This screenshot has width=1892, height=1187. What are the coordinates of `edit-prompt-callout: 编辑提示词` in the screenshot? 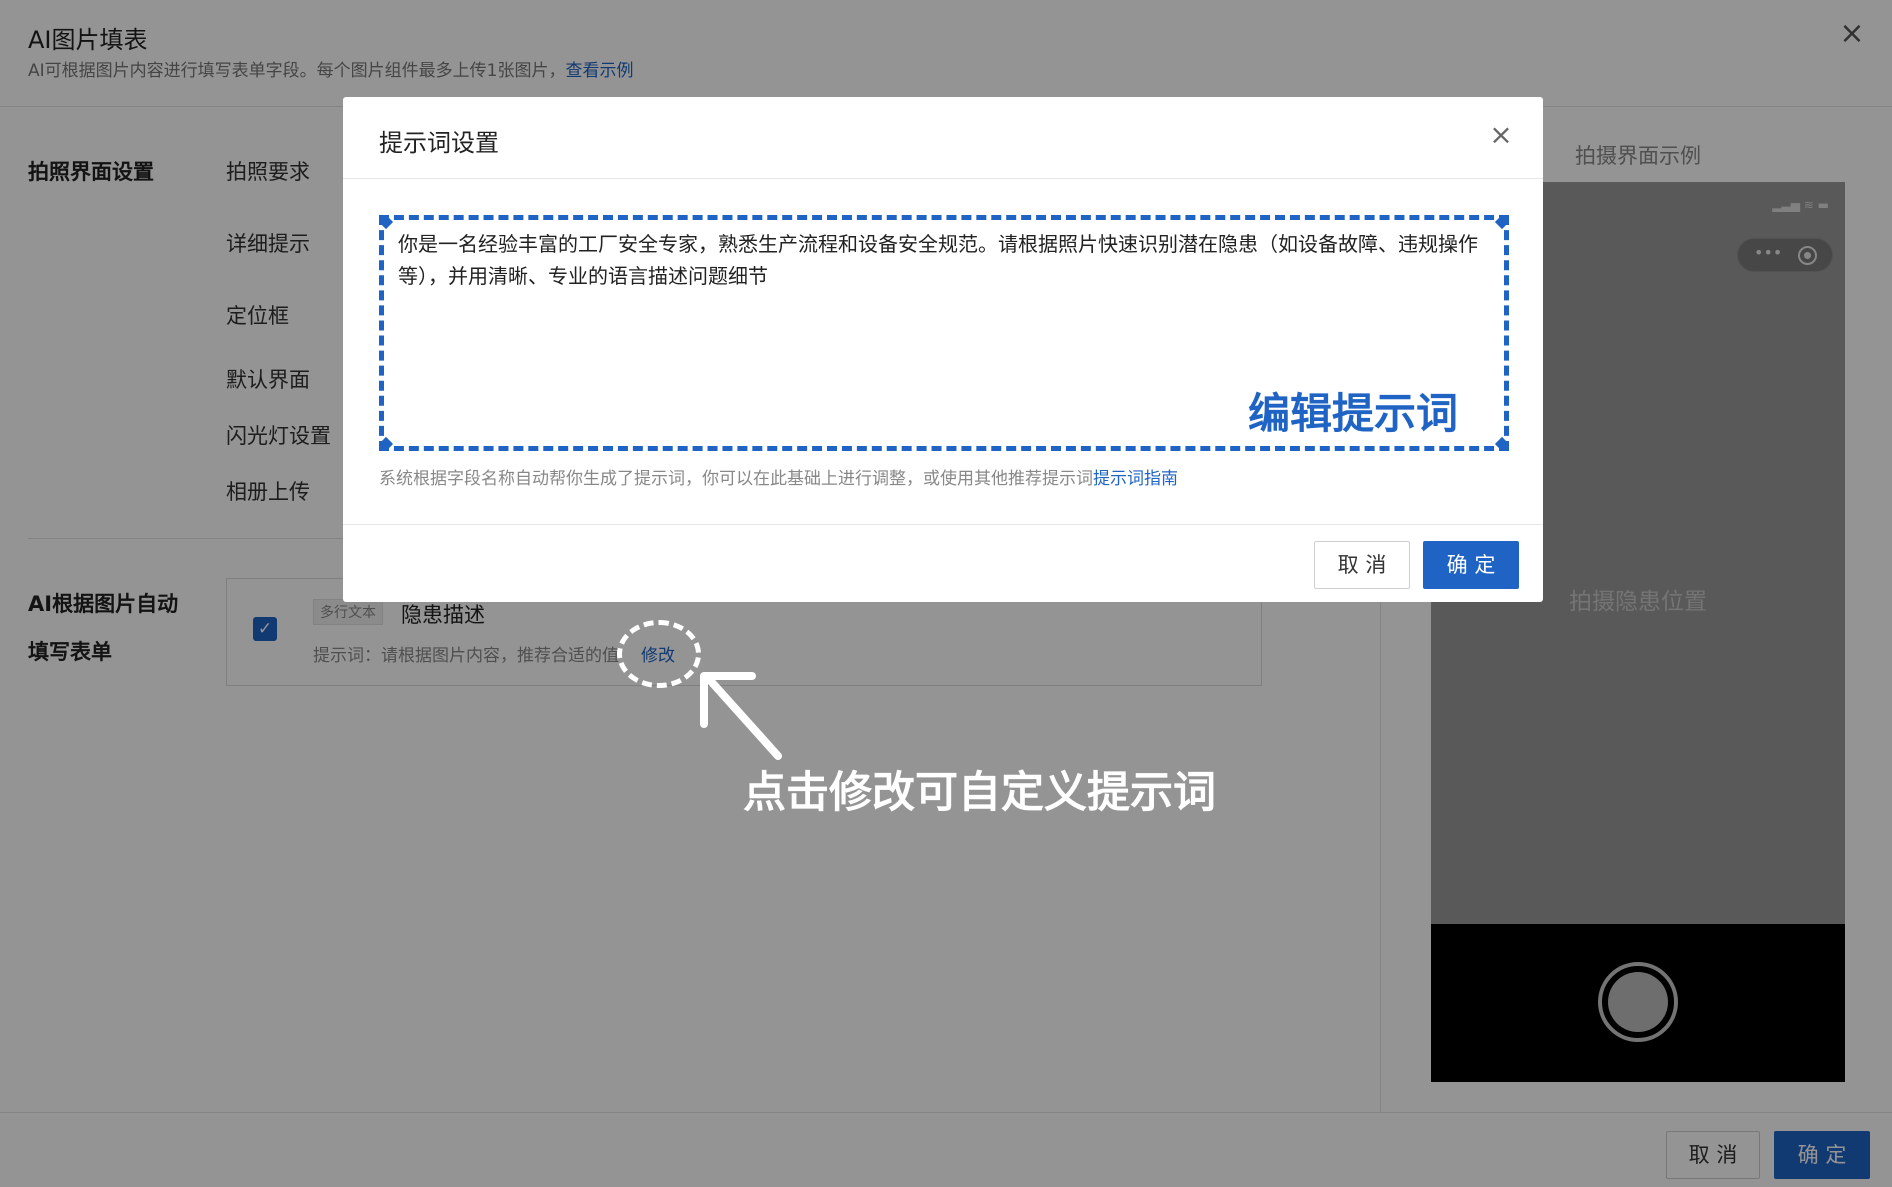 It's located at (1352, 413).